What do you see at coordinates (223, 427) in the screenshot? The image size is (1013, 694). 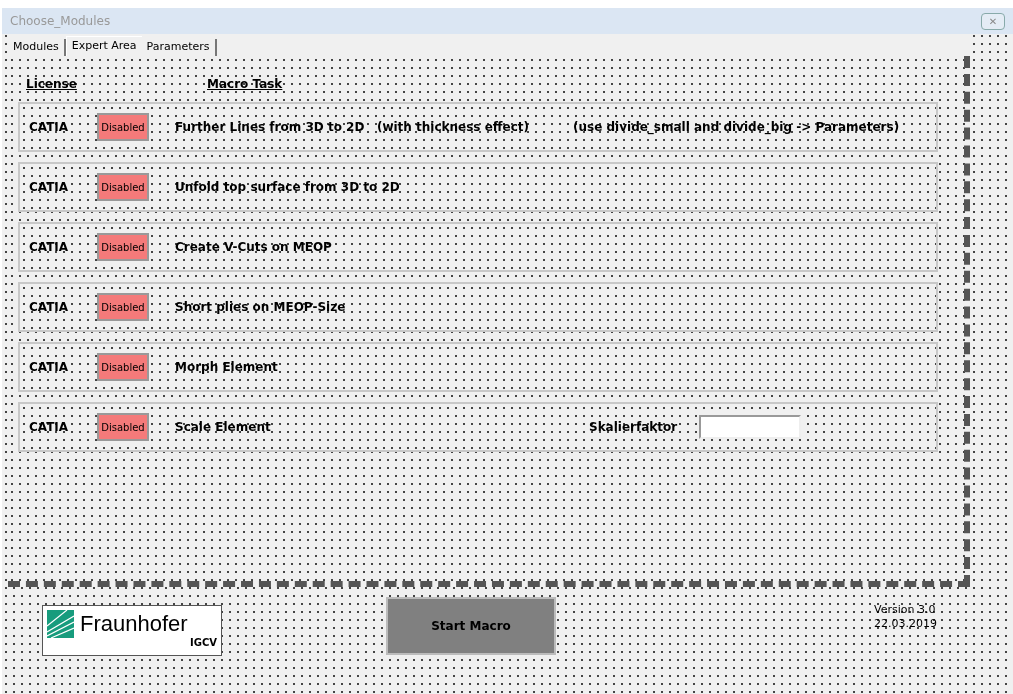 I see `task-label: Scale Element` at bounding box center [223, 427].